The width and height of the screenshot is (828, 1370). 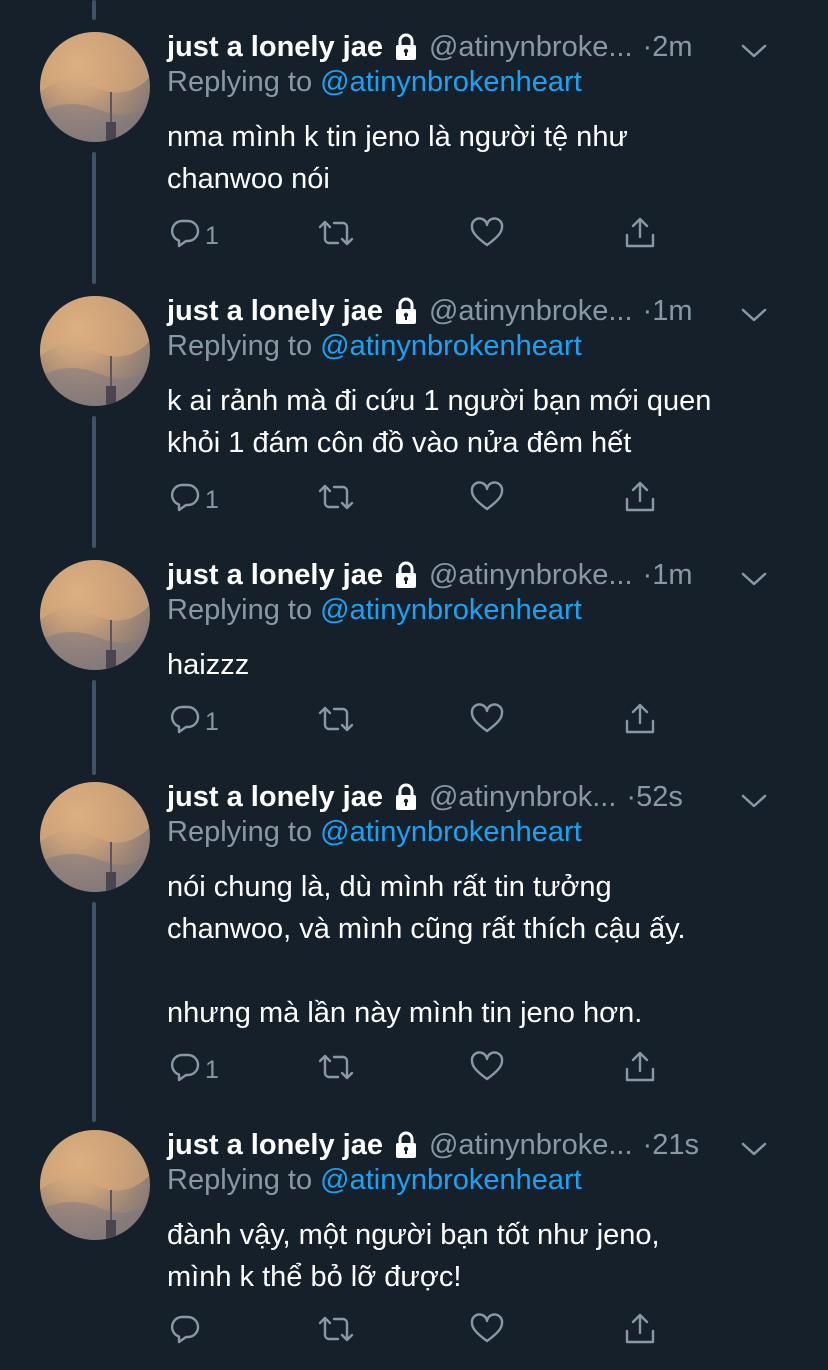 I want to click on reply-button, so click(x=187, y=1332).